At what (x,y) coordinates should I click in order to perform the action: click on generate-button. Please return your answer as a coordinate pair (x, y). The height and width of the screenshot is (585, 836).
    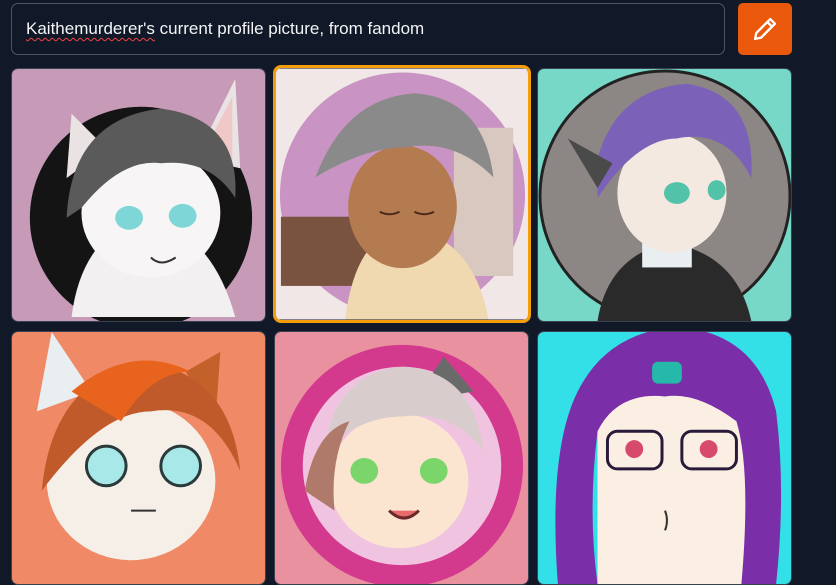
    Looking at the image, I should click on (765, 29).